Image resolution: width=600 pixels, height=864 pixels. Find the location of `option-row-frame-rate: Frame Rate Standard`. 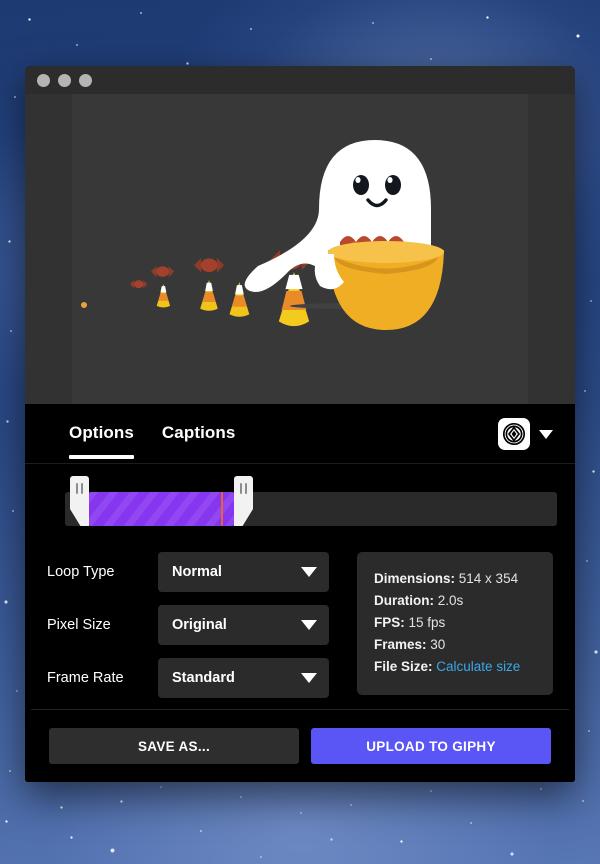

option-row-frame-rate: Frame Rate Standard is located at coordinates (188, 678).